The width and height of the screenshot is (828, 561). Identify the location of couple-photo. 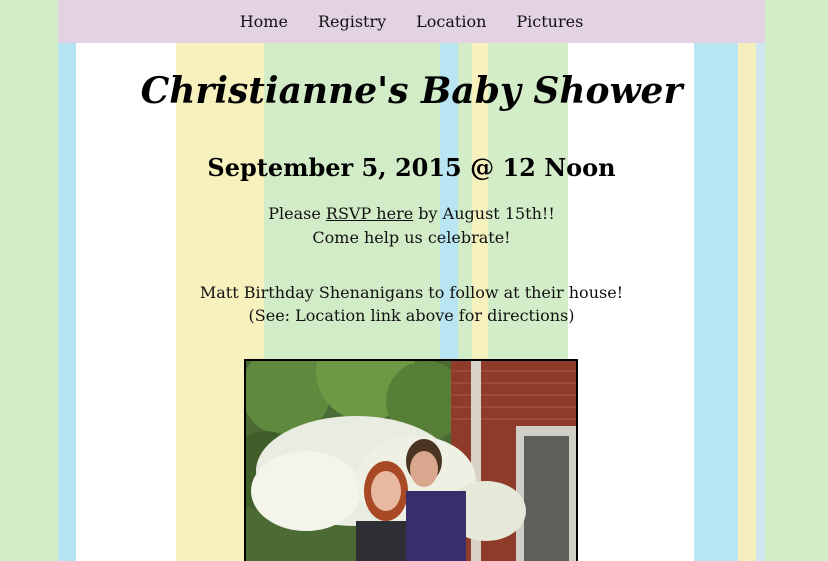
(411, 460).